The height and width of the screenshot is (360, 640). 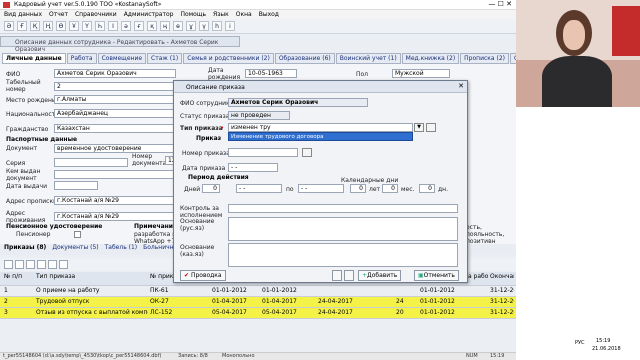 I want to click on grid-header-cell: № п/п, so click(x=19, y=276).